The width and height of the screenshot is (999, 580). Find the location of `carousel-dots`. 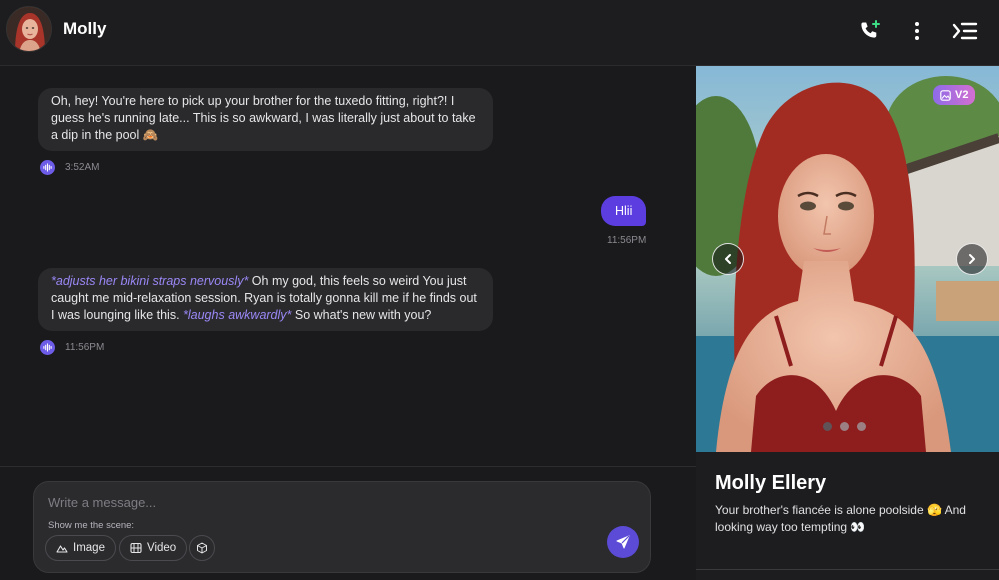

carousel-dots is located at coordinates (844, 426).